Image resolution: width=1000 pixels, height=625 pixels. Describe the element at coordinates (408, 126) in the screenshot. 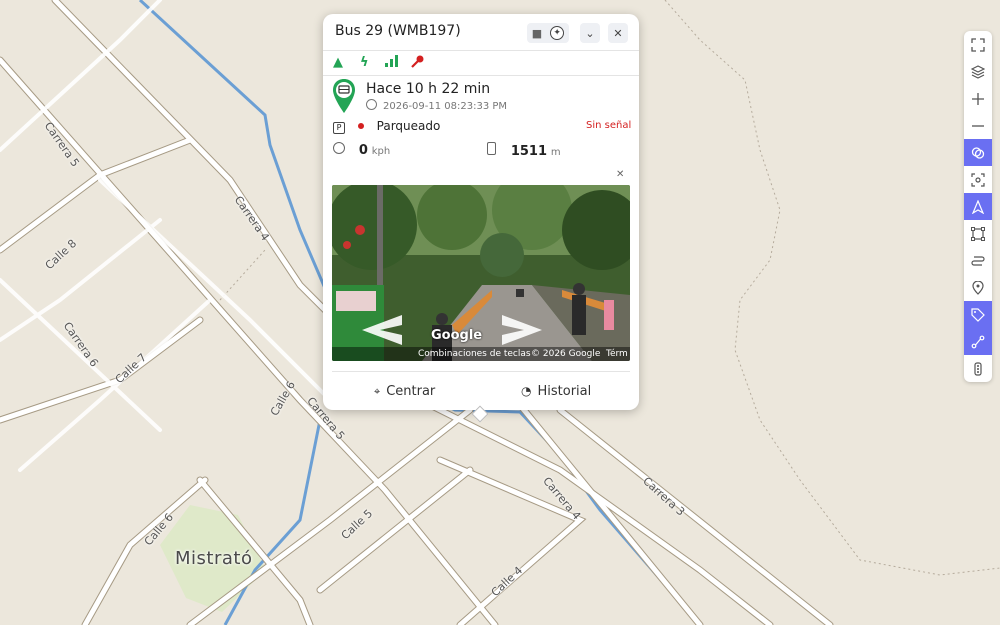

I see `parking-status: Parqueado` at that location.